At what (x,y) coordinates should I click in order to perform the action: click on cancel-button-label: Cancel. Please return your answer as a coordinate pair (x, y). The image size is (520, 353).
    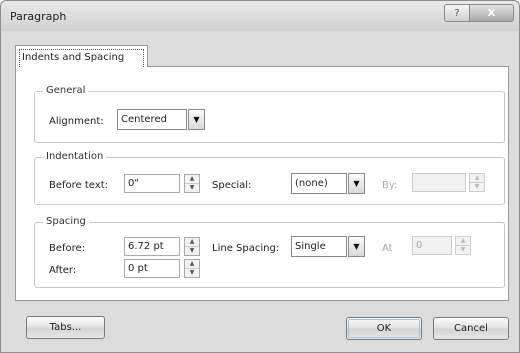
    Looking at the image, I should click on (471, 328).